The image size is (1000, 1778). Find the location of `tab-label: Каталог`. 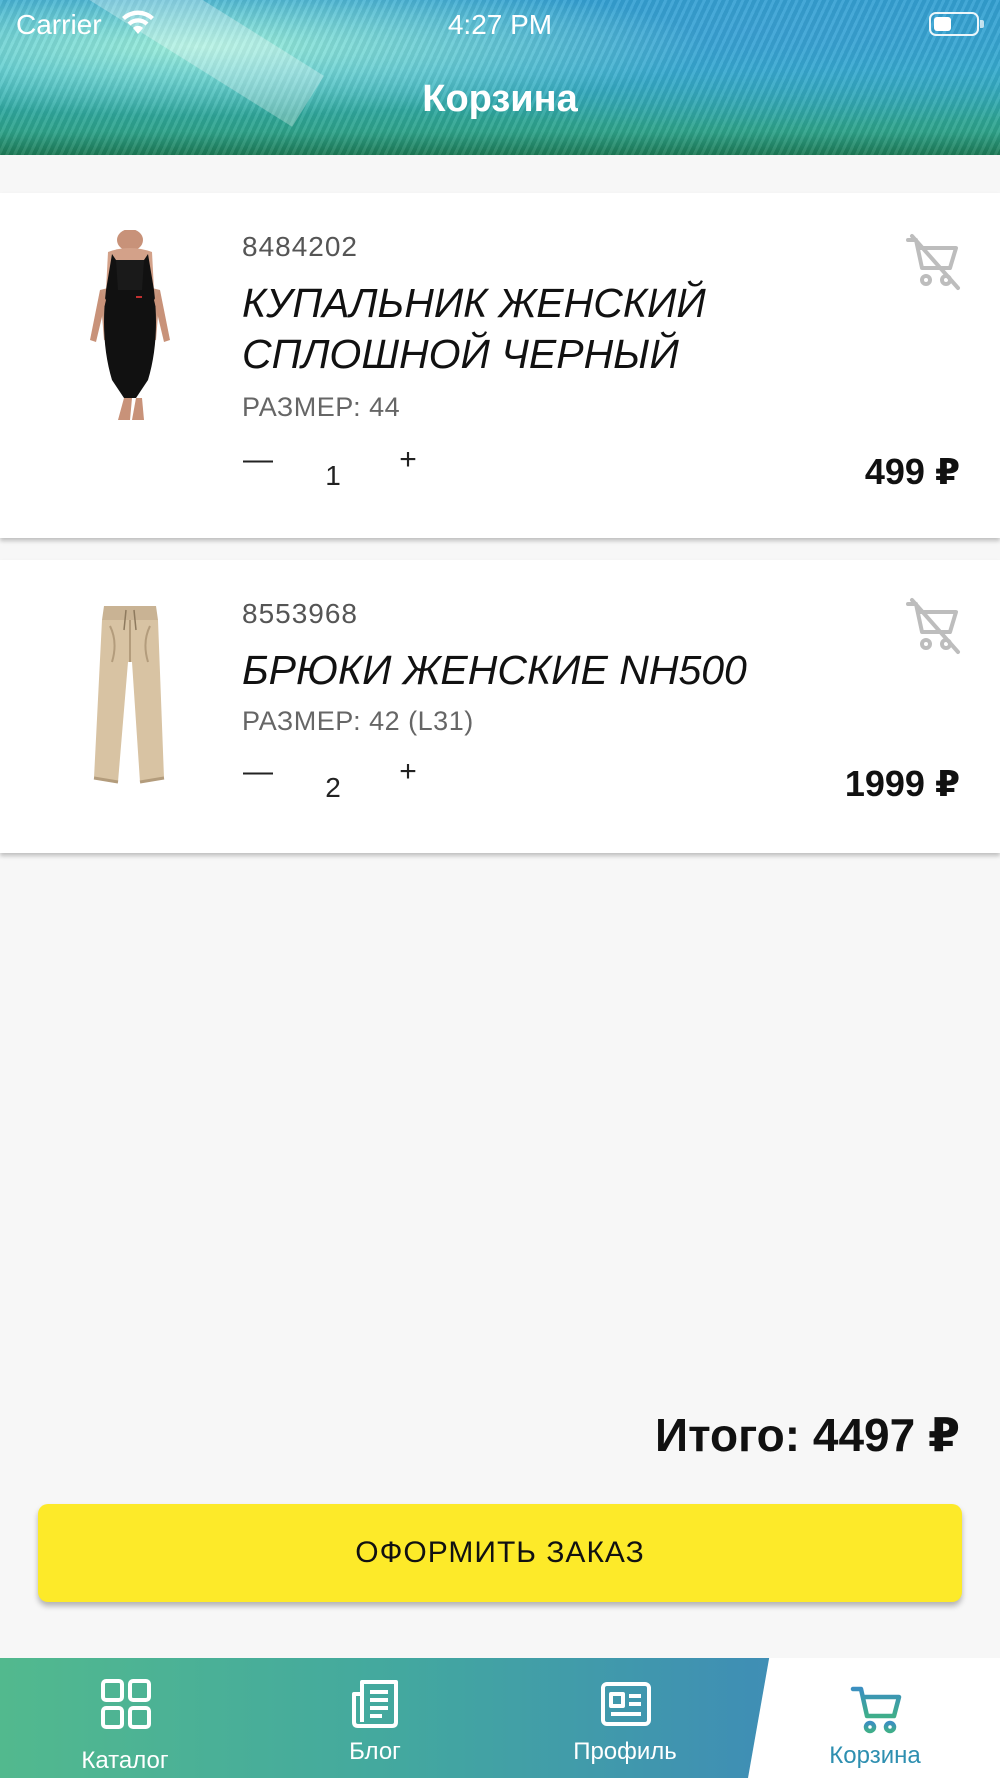

tab-label: Каталог is located at coordinates (125, 1760).